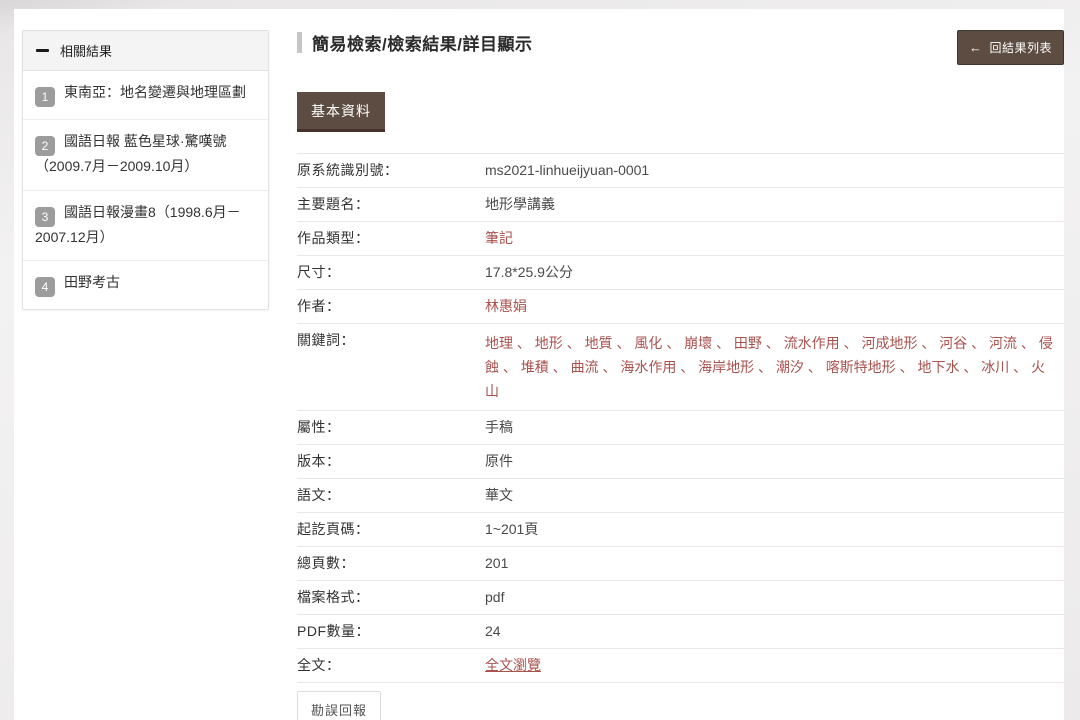 The width and height of the screenshot is (1080, 720). What do you see at coordinates (45, 146) in the screenshot?
I see `result-number-badge: 2` at bounding box center [45, 146].